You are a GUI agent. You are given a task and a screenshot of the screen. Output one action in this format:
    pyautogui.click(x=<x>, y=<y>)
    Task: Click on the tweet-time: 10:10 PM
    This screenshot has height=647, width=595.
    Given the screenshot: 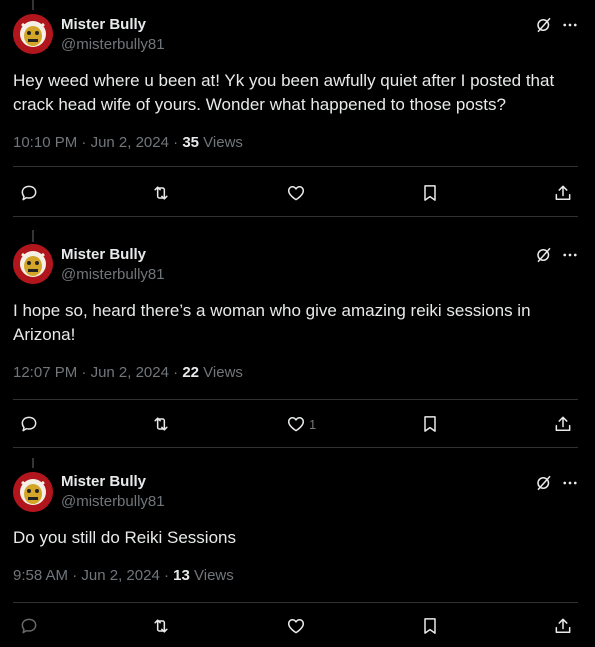 What is the action you would take?
    pyautogui.click(x=45, y=142)
    